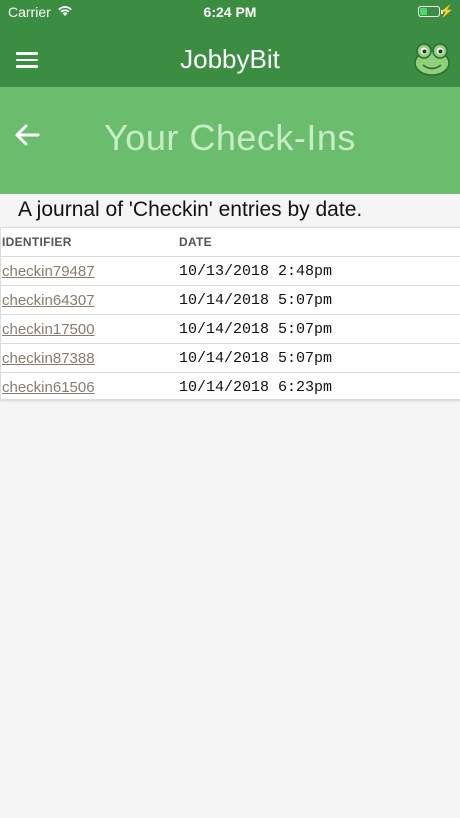 The height and width of the screenshot is (818, 460). What do you see at coordinates (48, 329) in the screenshot?
I see `checkin-link: checkin17500` at bounding box center [48, 329].